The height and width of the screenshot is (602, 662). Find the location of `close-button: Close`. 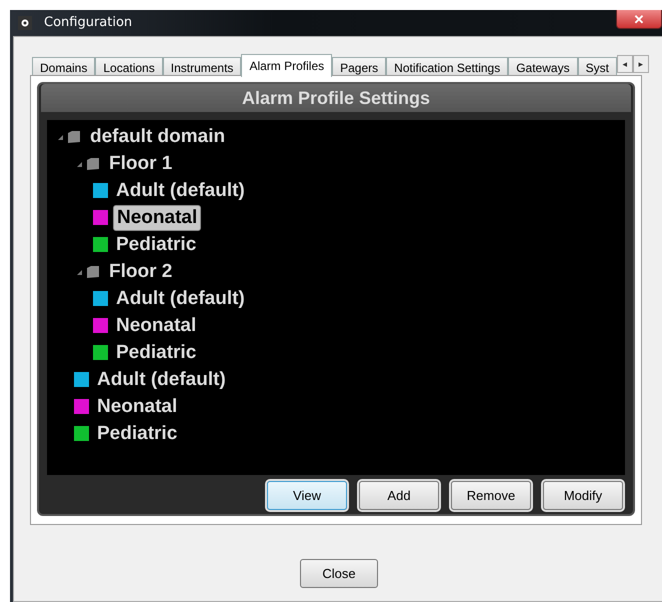

close-button: Close is located at coordinates (339, 573).